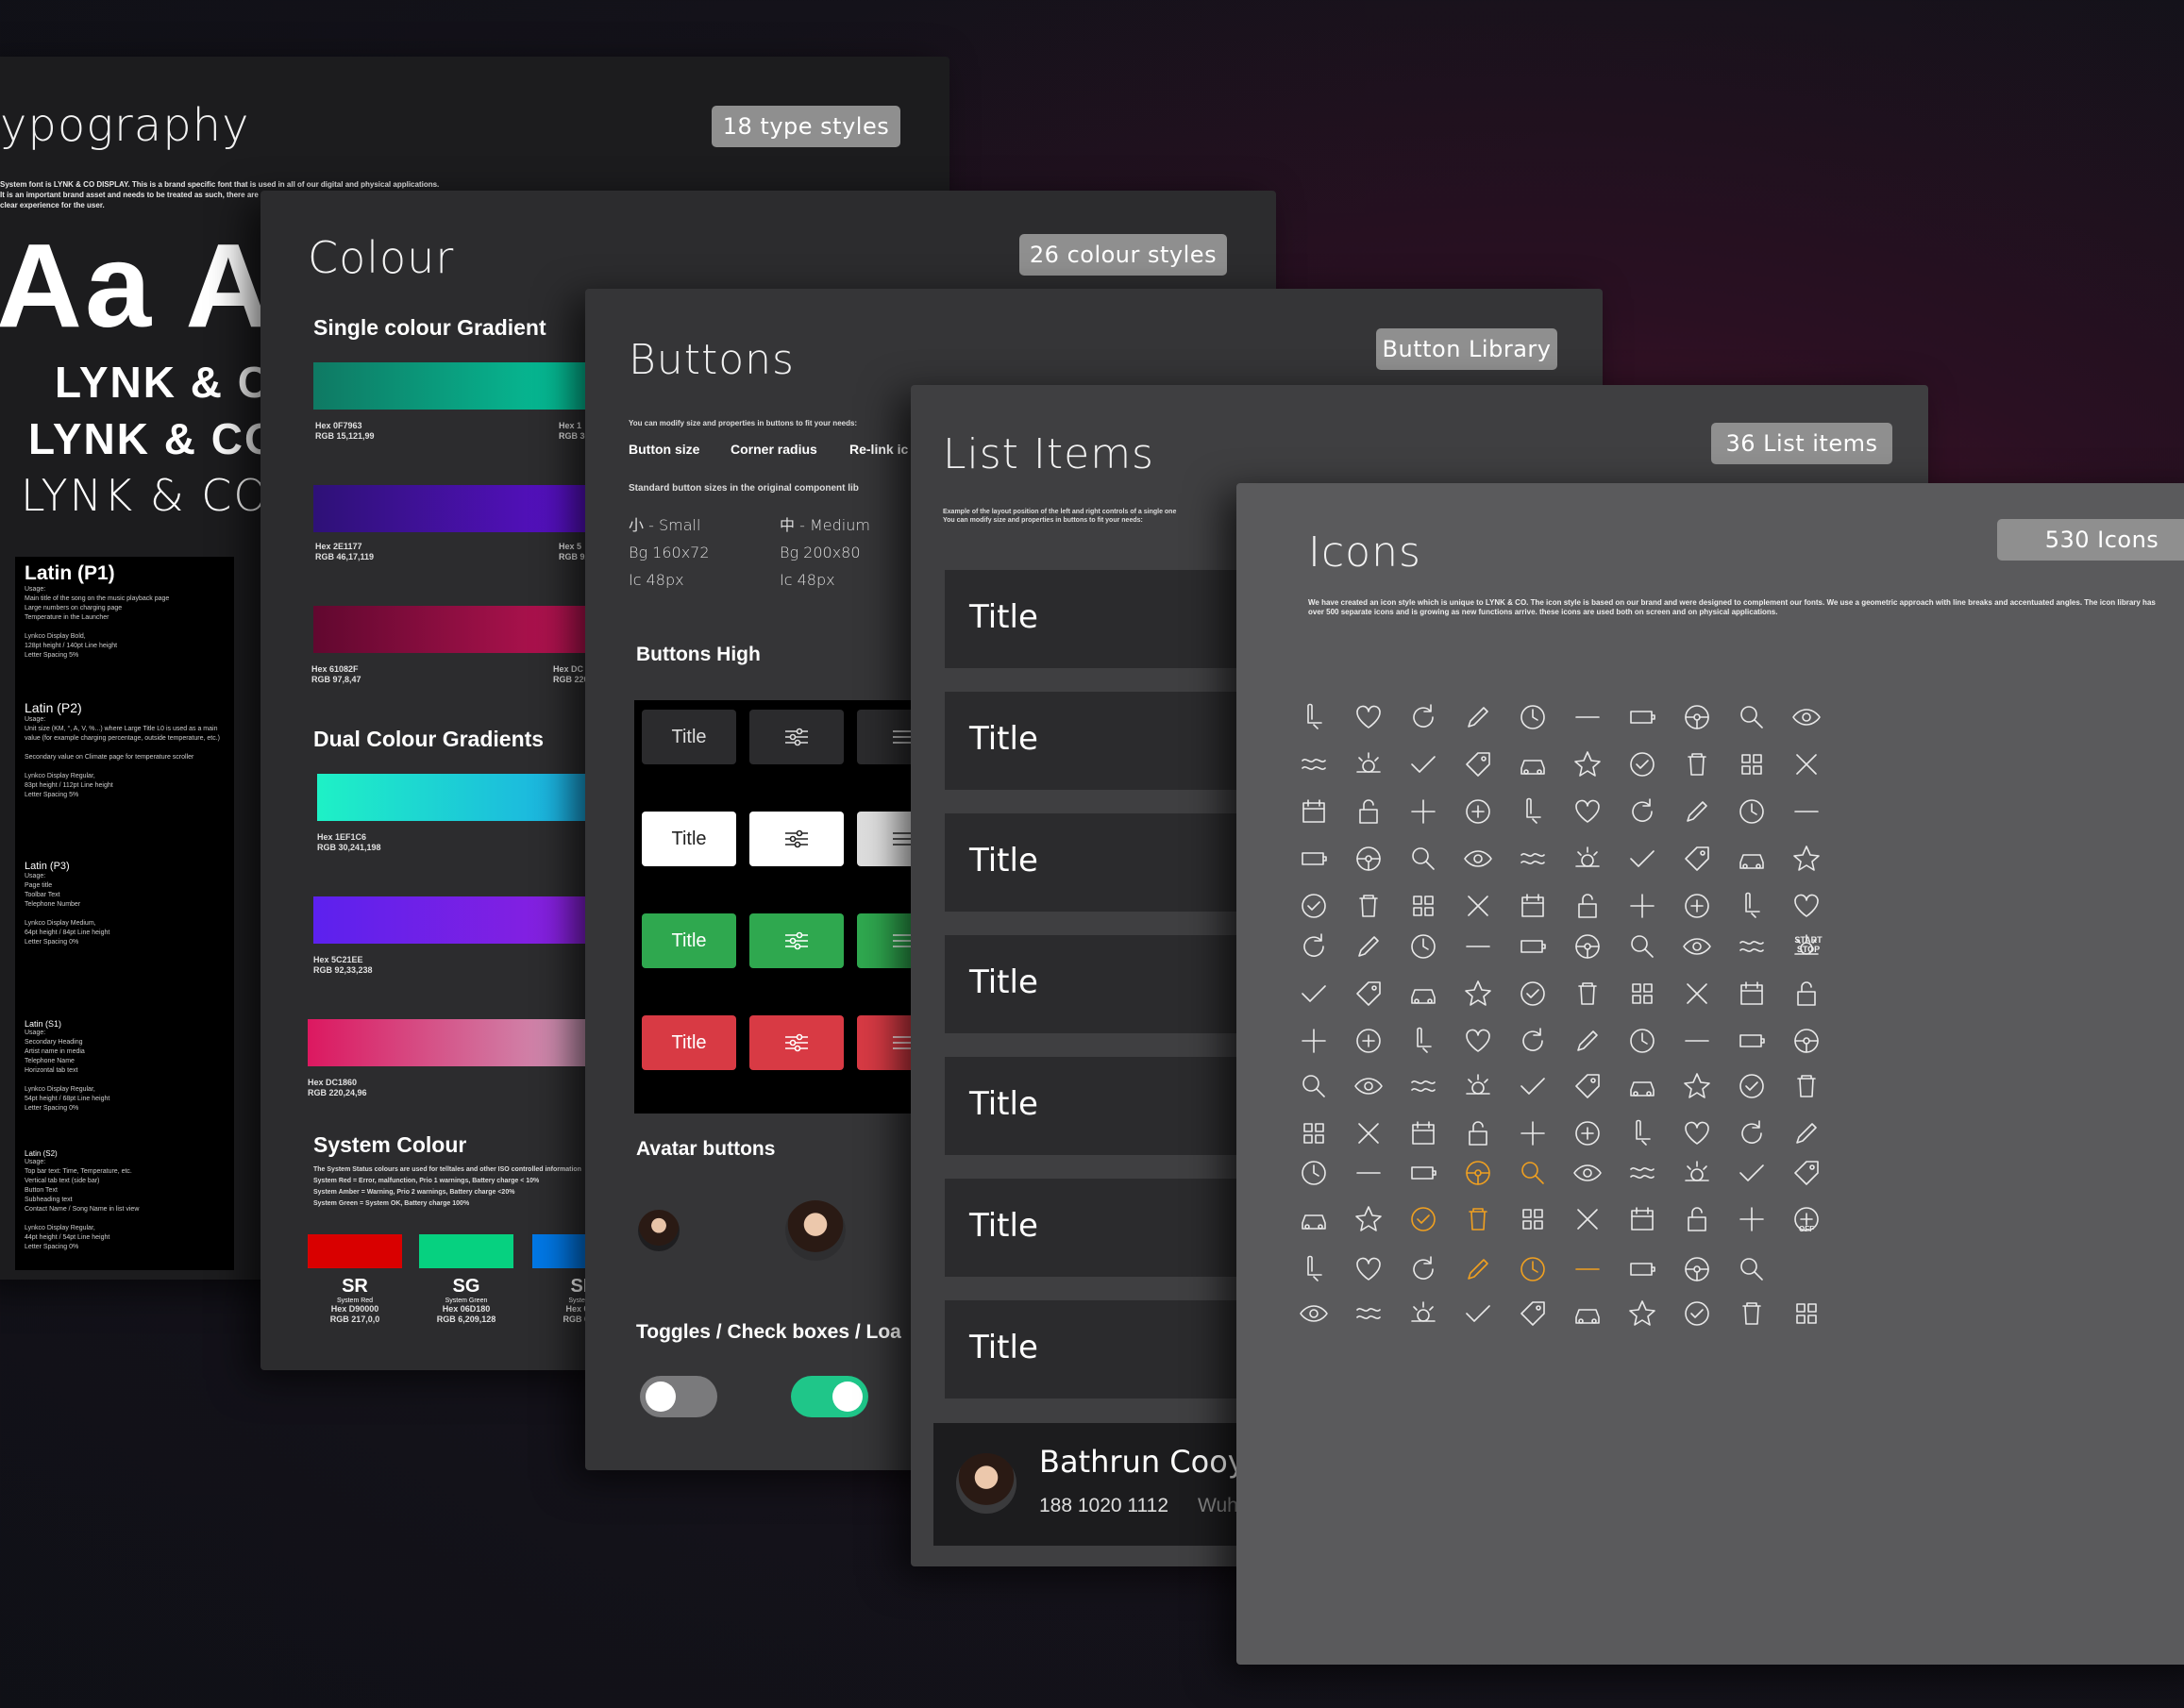  I want to click on toggle-off, so click(678, 1396).